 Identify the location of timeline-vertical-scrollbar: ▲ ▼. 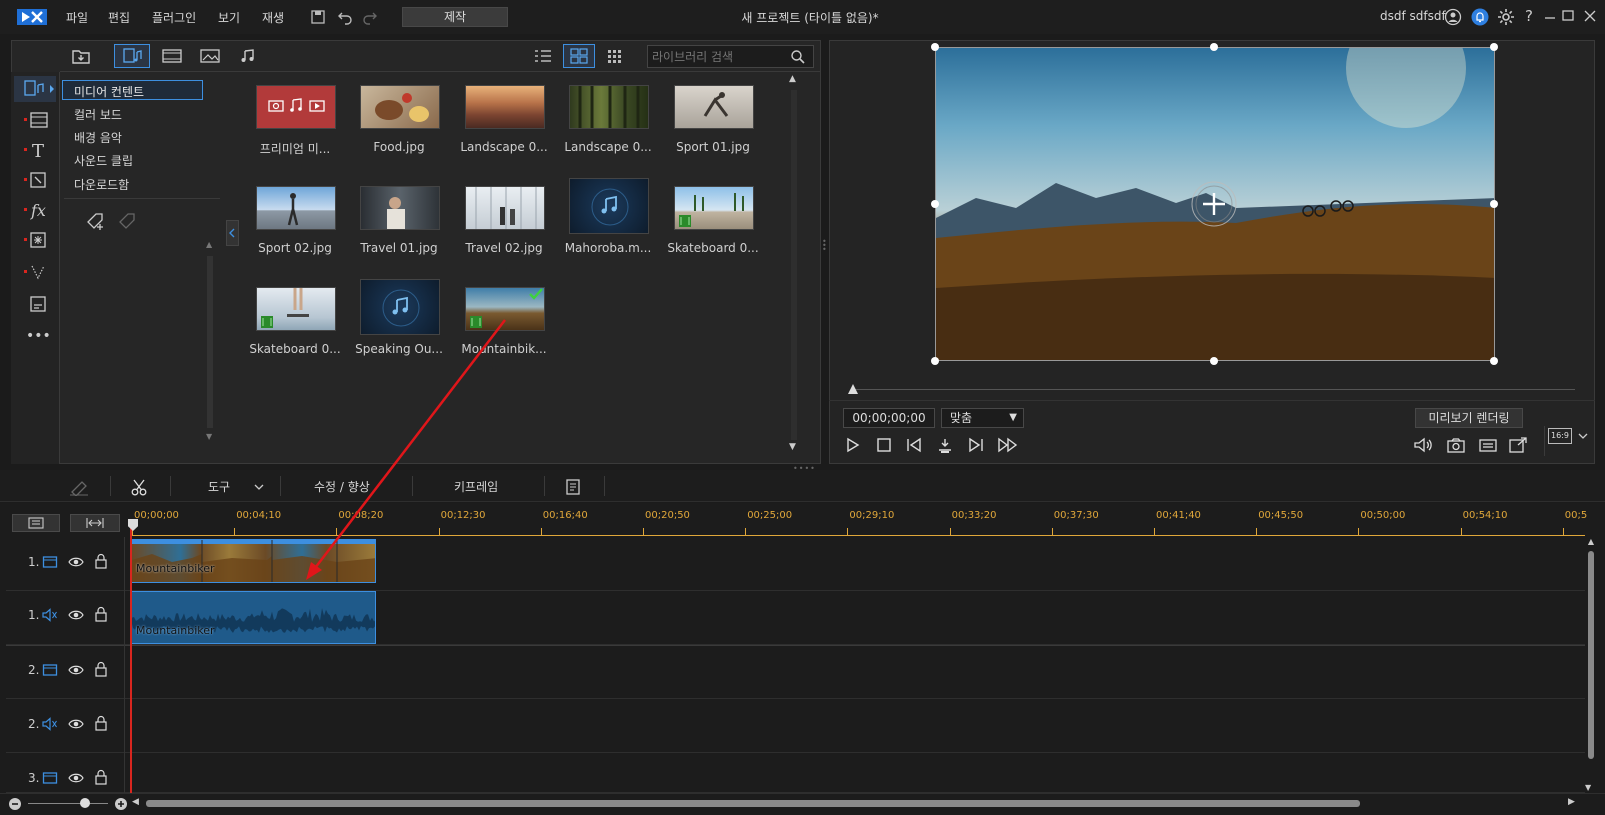
(1591, 666).